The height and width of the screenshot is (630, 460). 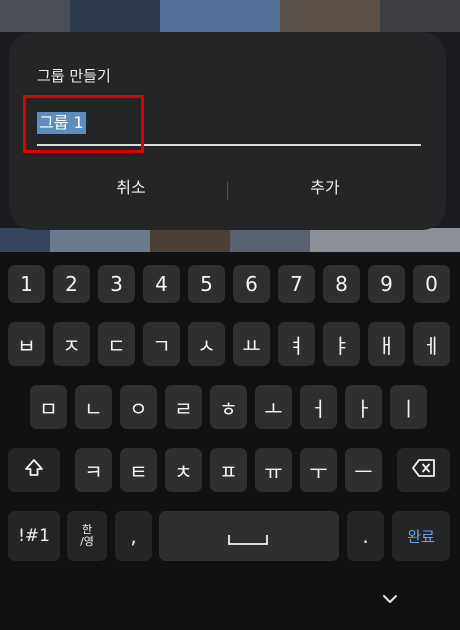 I want to click on key-mieum: ㅁ, so click(x=48, y=407).